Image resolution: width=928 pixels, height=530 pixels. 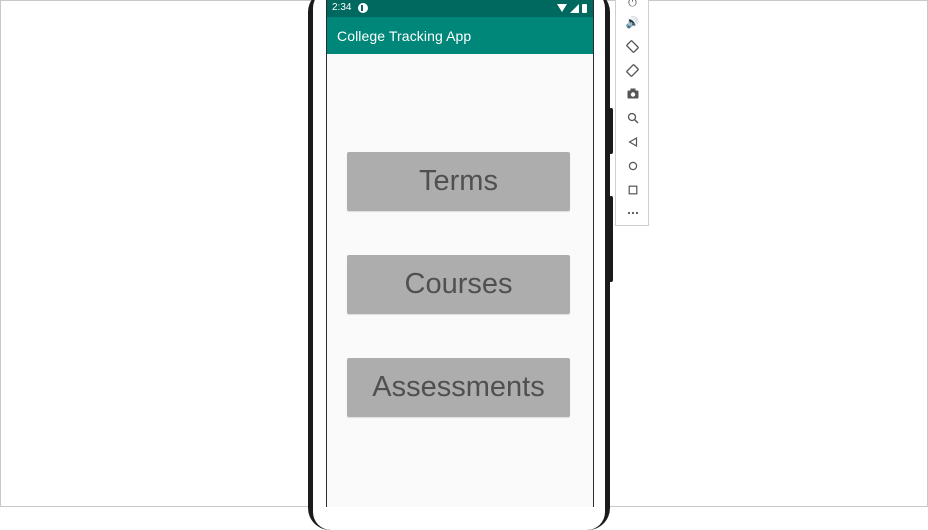 What do you see at coordinates (611, 239) in the screenshot?
I see `phone-power-button` at bounding box center [611, 239].